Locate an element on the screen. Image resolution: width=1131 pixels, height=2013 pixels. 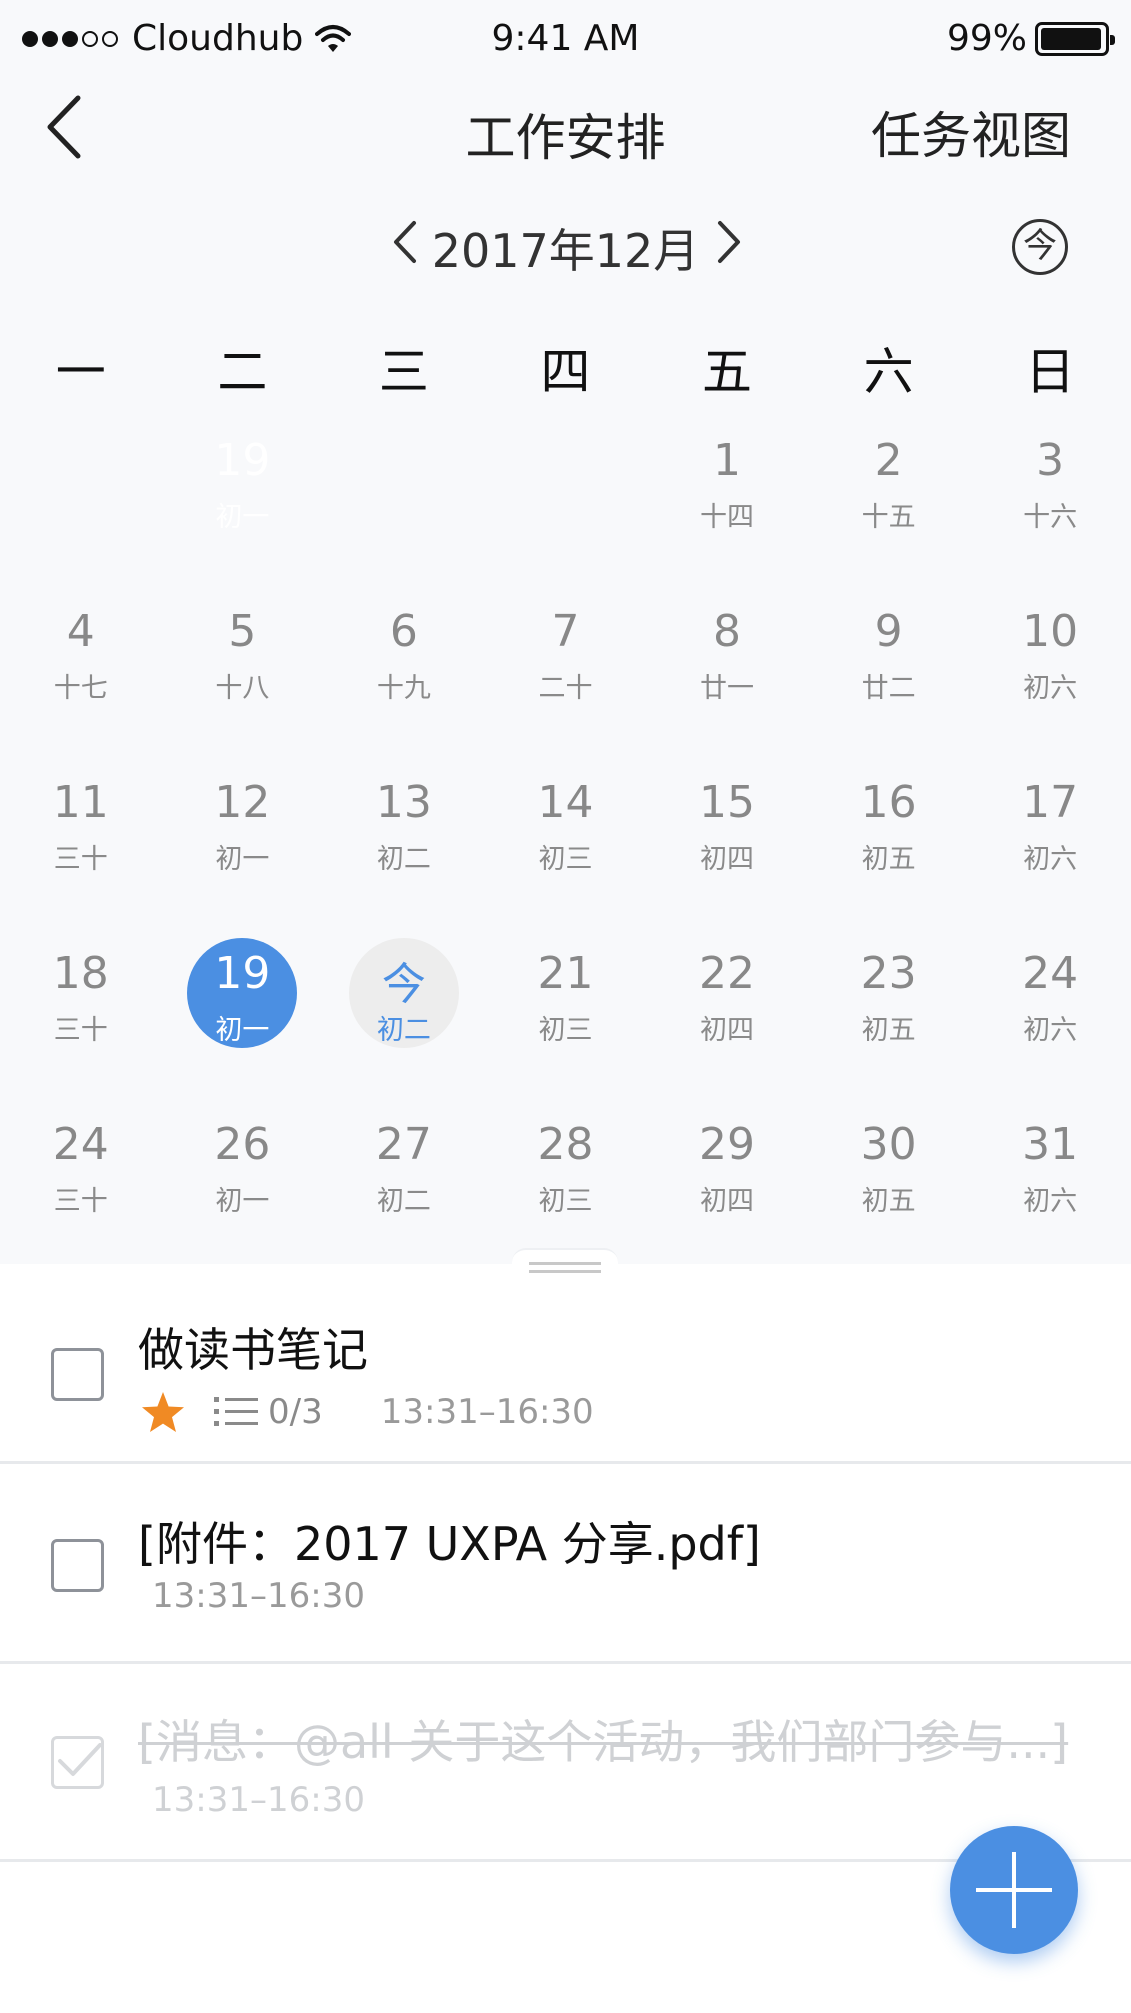
day-cell: 1 十四 is located at coordinates (727, 510).